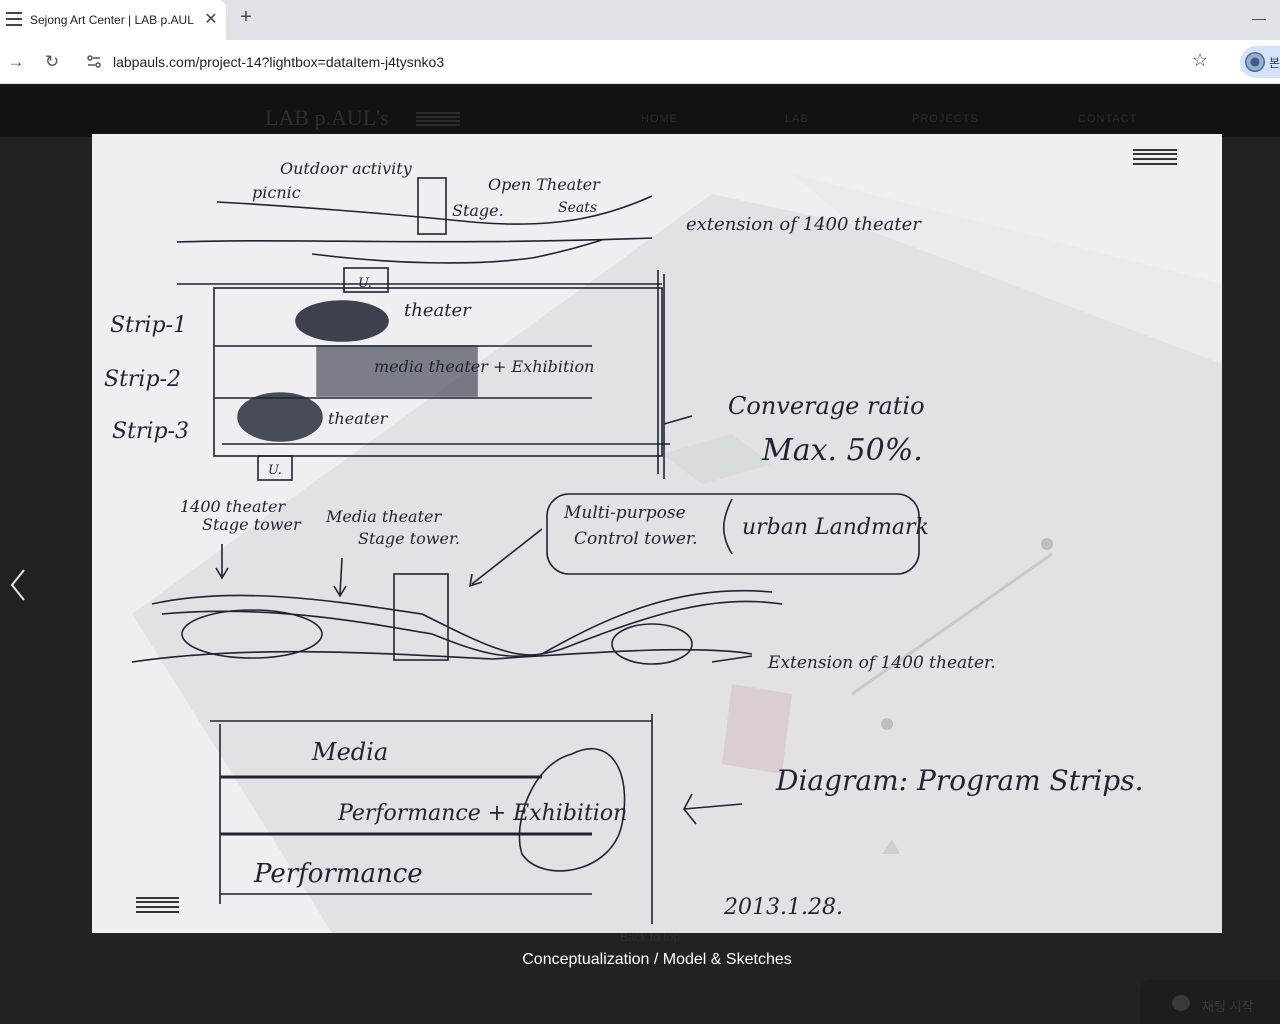  What do you see at coordinates (365, 283) in the screenshot?
I see `note-u-top: U.` at bounding box center [365, 283].